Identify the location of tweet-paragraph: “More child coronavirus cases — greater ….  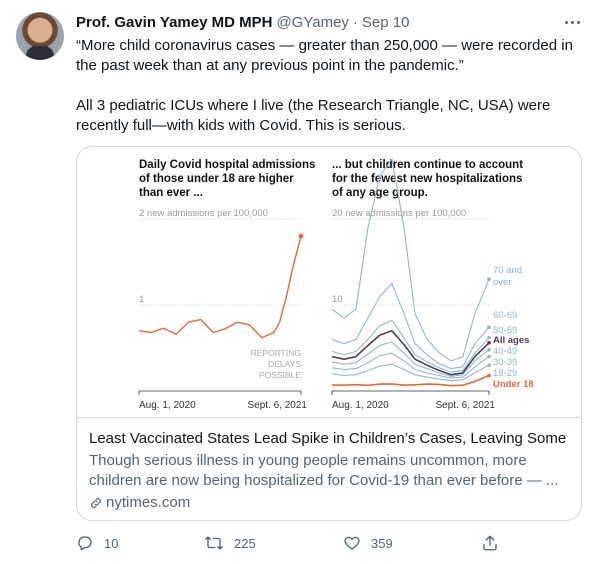
(324, 55).